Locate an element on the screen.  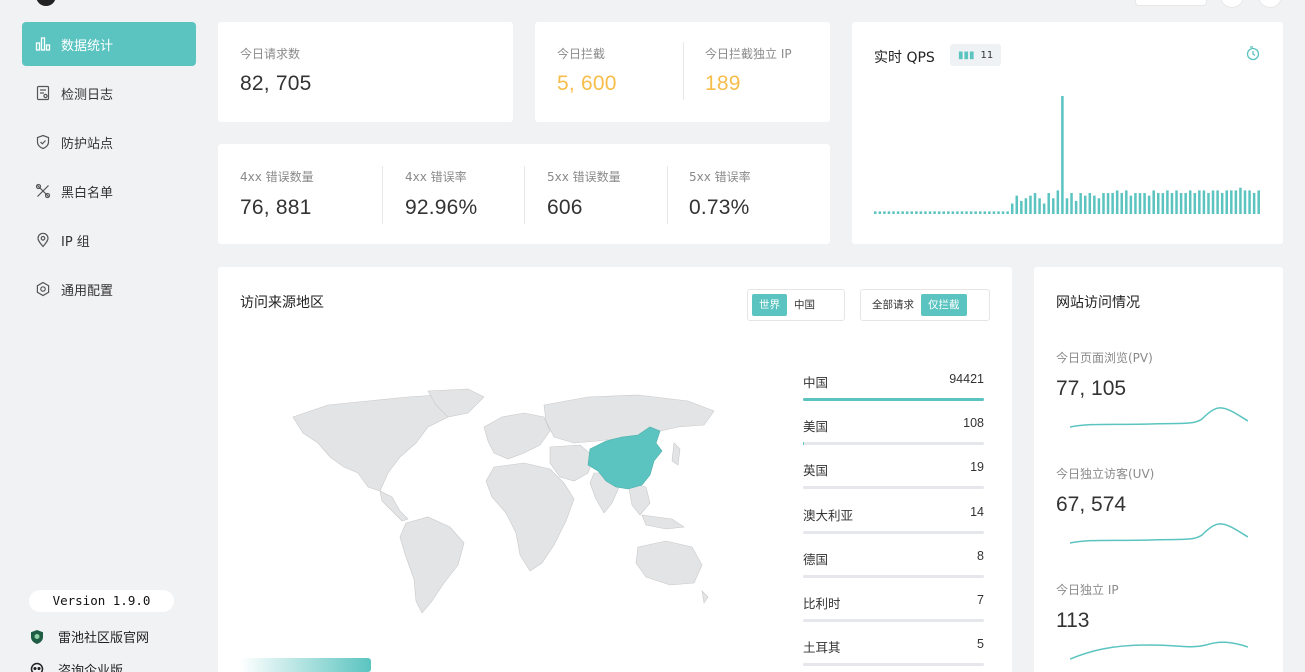
blocked-ip-value: 189 is located at coordinates (723, 83).